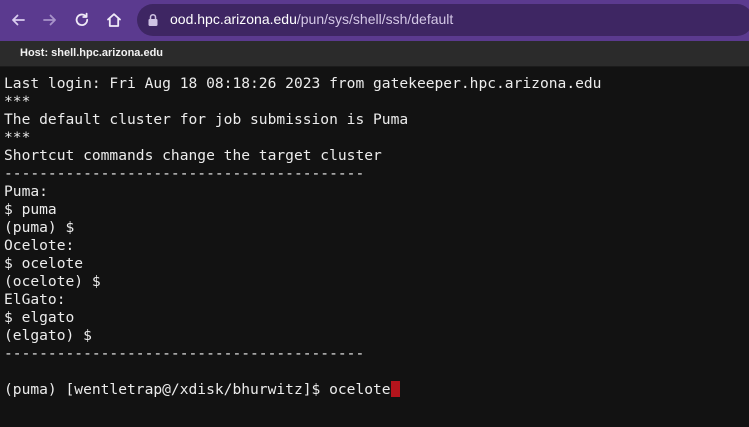 The image size is (749, 427). Describe the element at coordinates (52, 281) in the screenshot. I see `terminal-line: (ocelote) $` at that location.